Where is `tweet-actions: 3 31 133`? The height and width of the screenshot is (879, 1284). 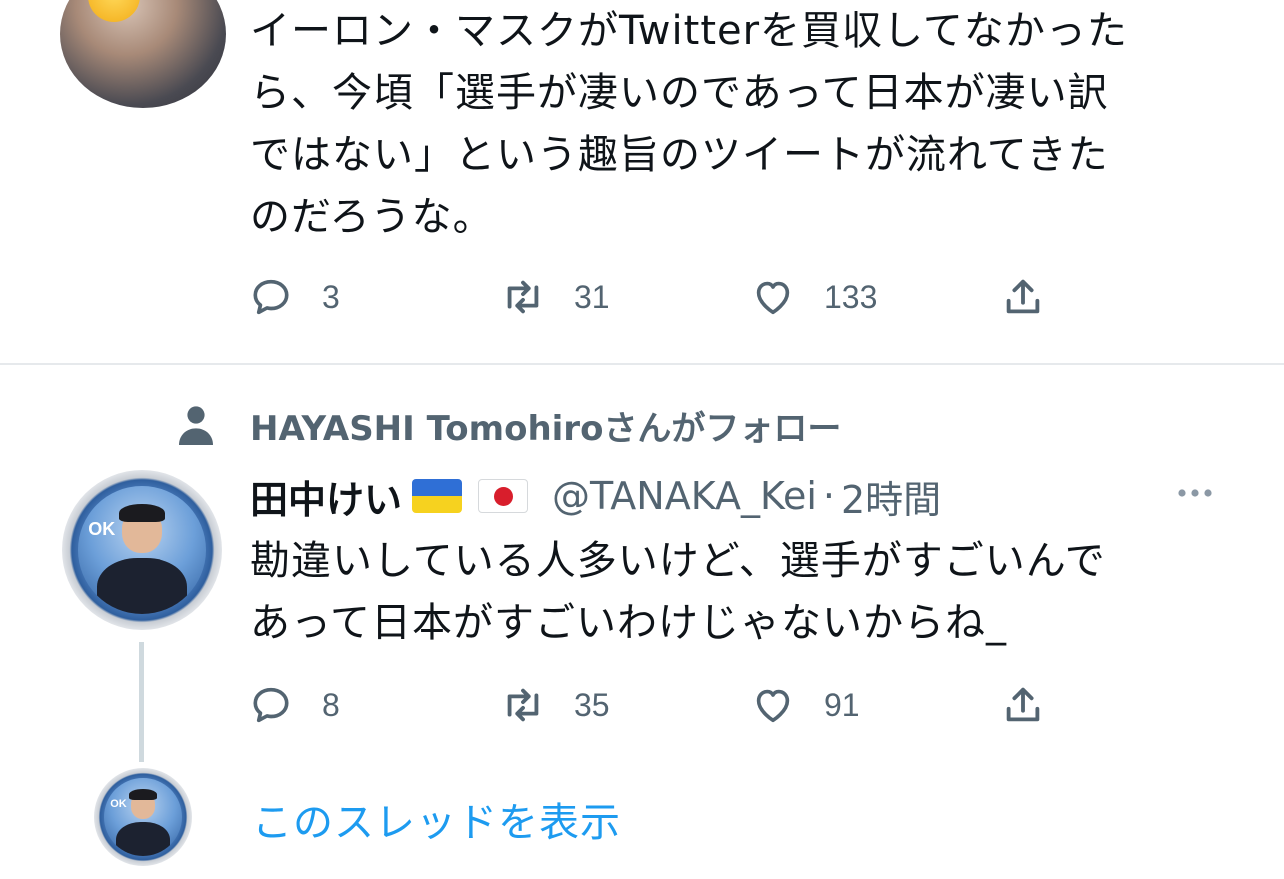
tweet-actions: 3 31 133 is located at coordinates (658, 297).